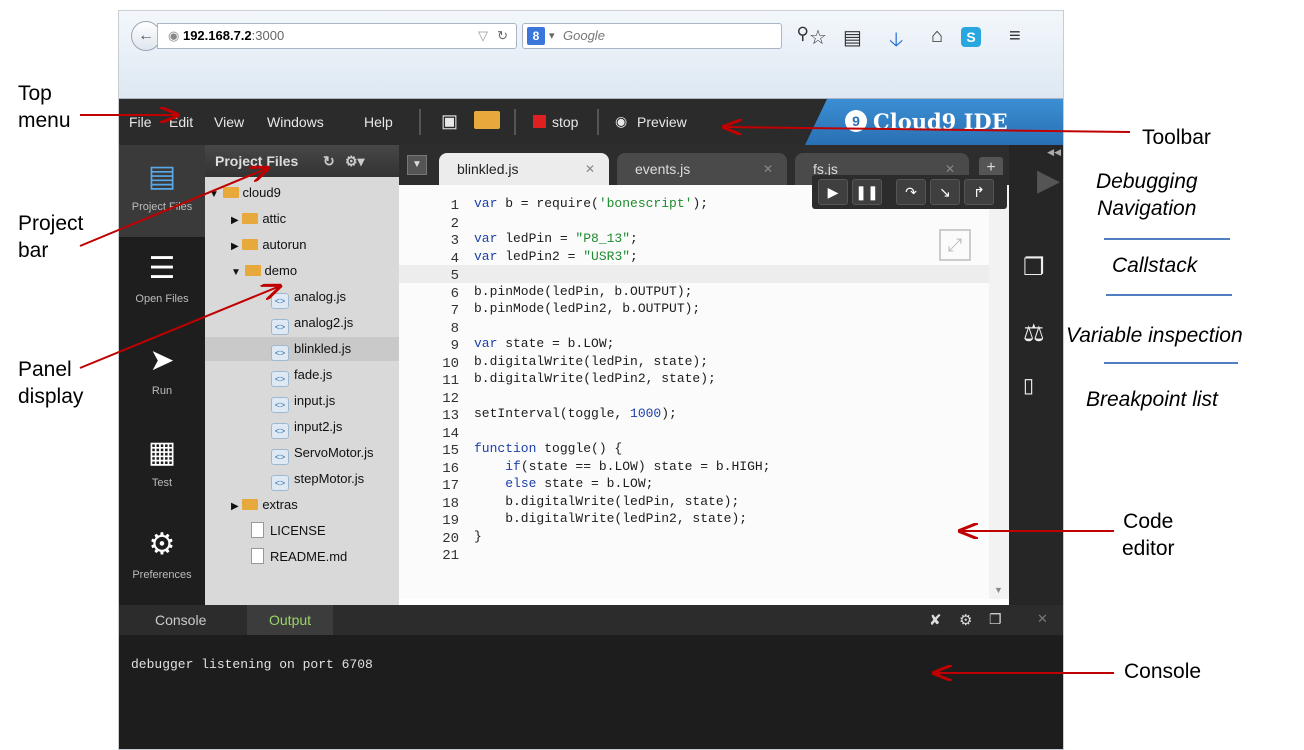 This screenshot has height=750, width=1304. I want to click on fullscreen-icon: ⤢, so click(955, 245).